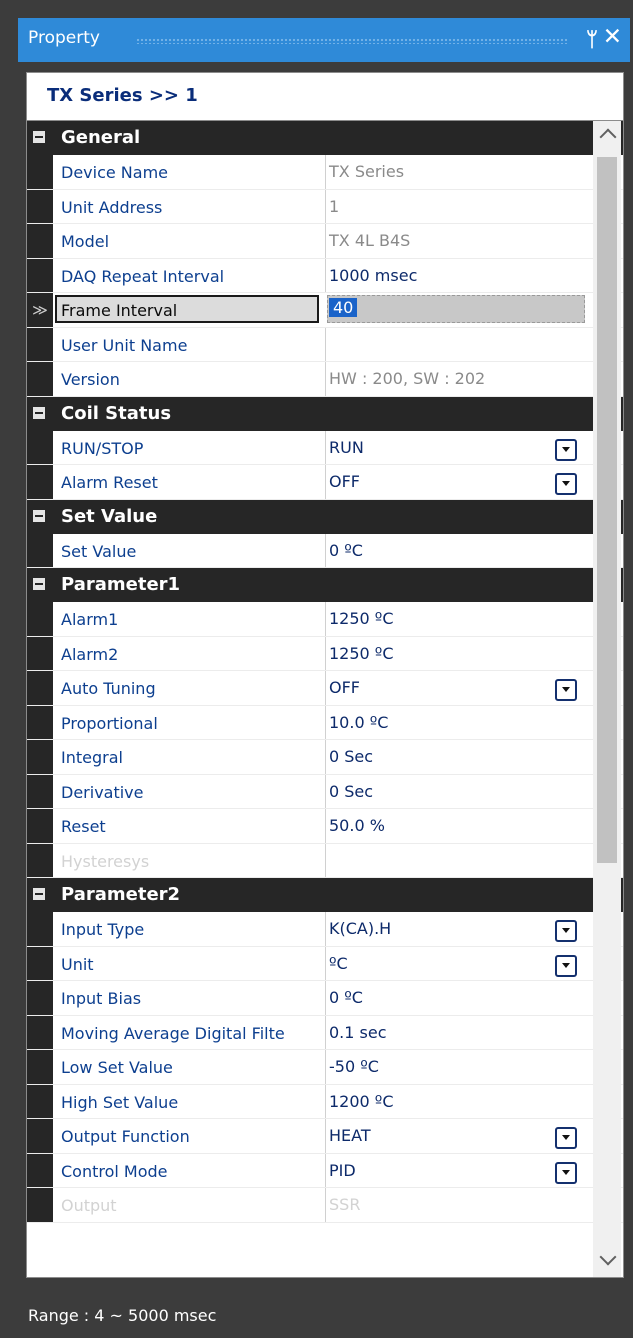 This screenshot has height=1338, width=633. I want to click on property-row-input-bias: Input Bias 0 ºC, so click(325, 998).